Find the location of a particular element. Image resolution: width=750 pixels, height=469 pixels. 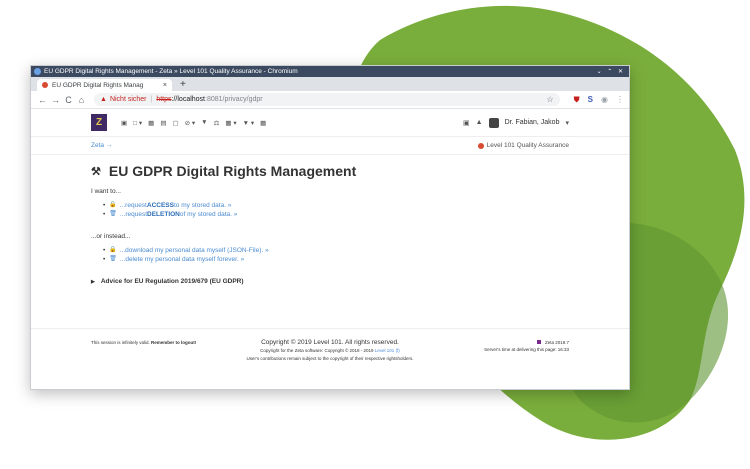

new-tab-button: + is located at coordinates (183, 85).